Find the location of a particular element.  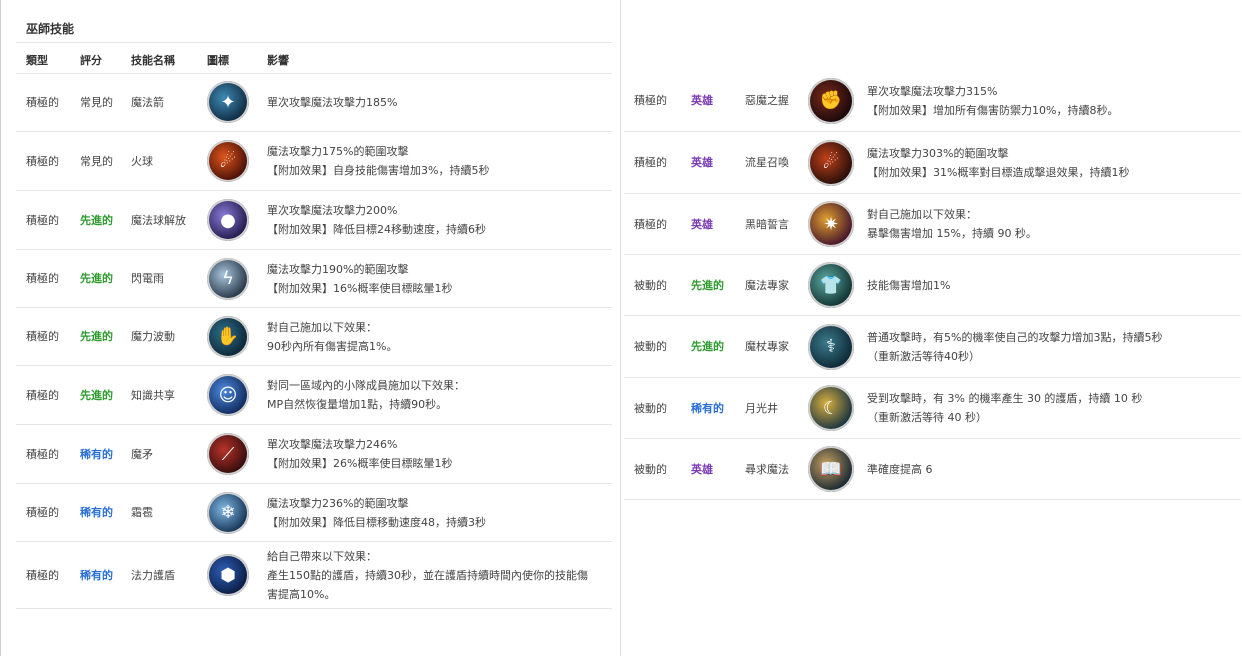

effect-line: 單次攻擊魔法攻擊力200% is located at coordinates (332, 210).